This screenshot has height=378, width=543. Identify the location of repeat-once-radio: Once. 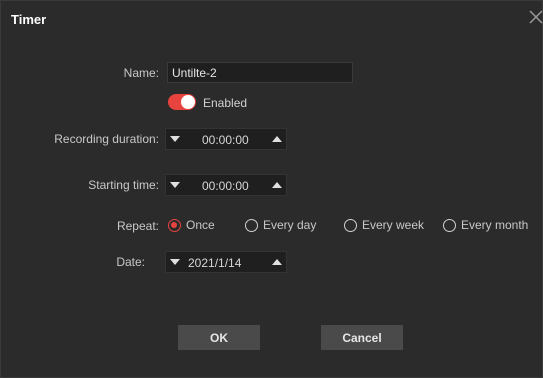
(191, 225).